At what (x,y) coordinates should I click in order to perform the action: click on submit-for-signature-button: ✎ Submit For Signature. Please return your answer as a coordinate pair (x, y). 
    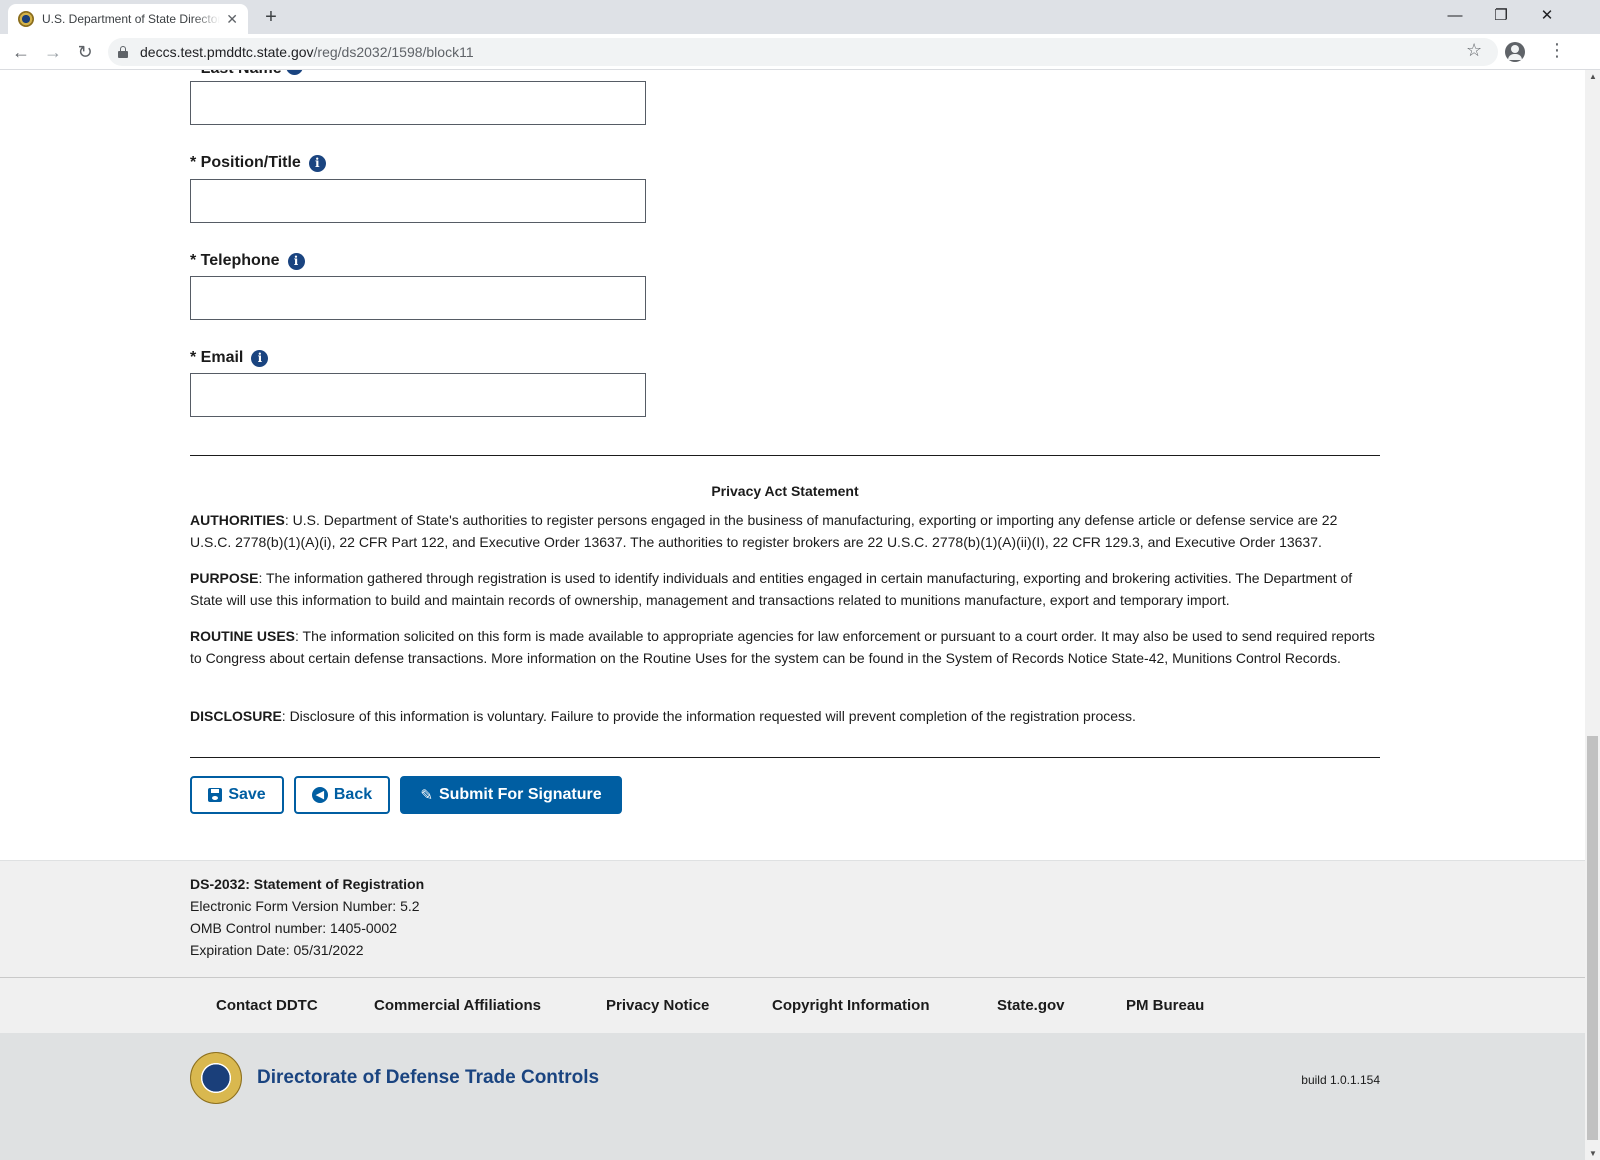
    Looking at the image, I should click on (511, 795).